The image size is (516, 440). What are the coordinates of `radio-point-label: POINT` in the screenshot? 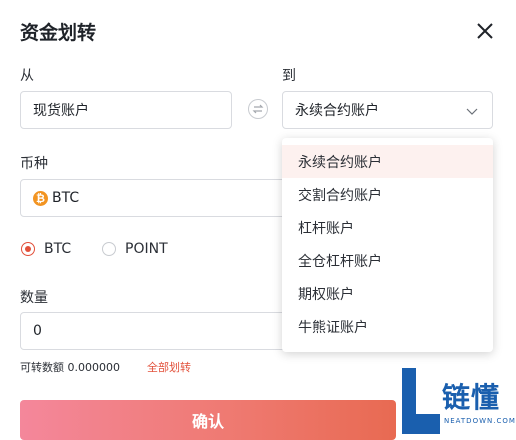 It's located at (146, 249).